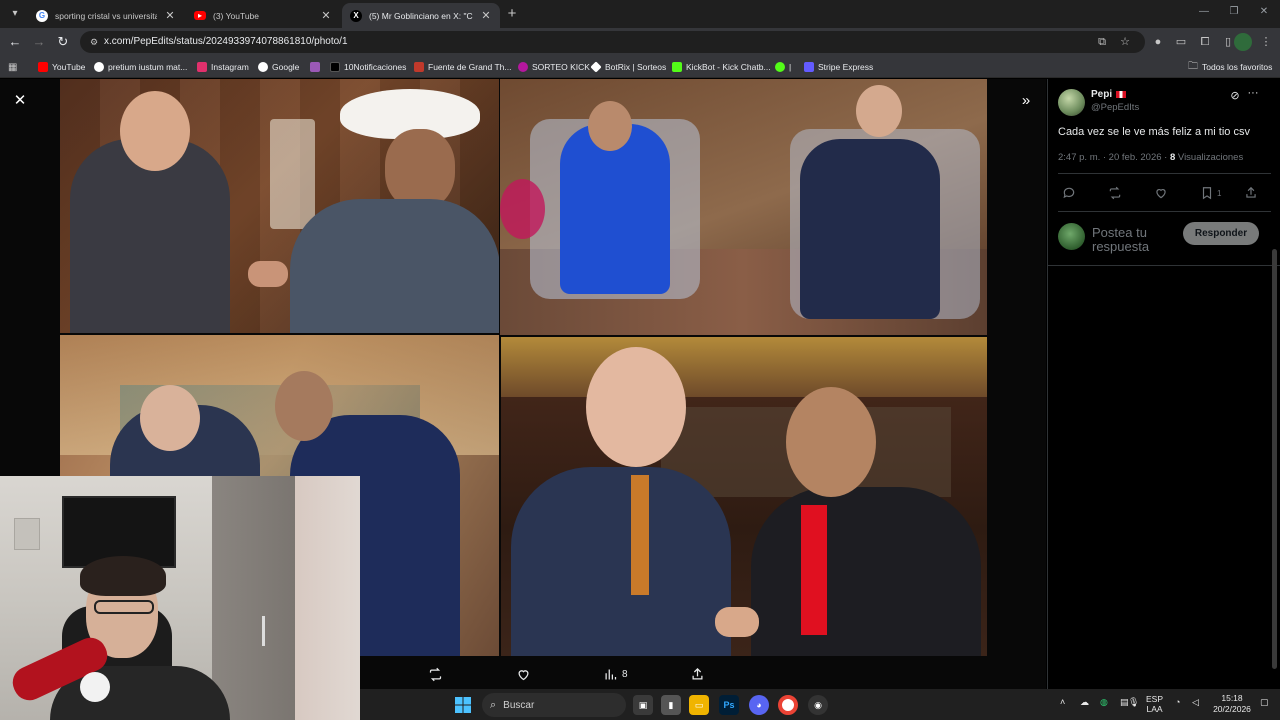 The image size is (1280, 720). I want to click on puzzle-icon, so click(315, 67).